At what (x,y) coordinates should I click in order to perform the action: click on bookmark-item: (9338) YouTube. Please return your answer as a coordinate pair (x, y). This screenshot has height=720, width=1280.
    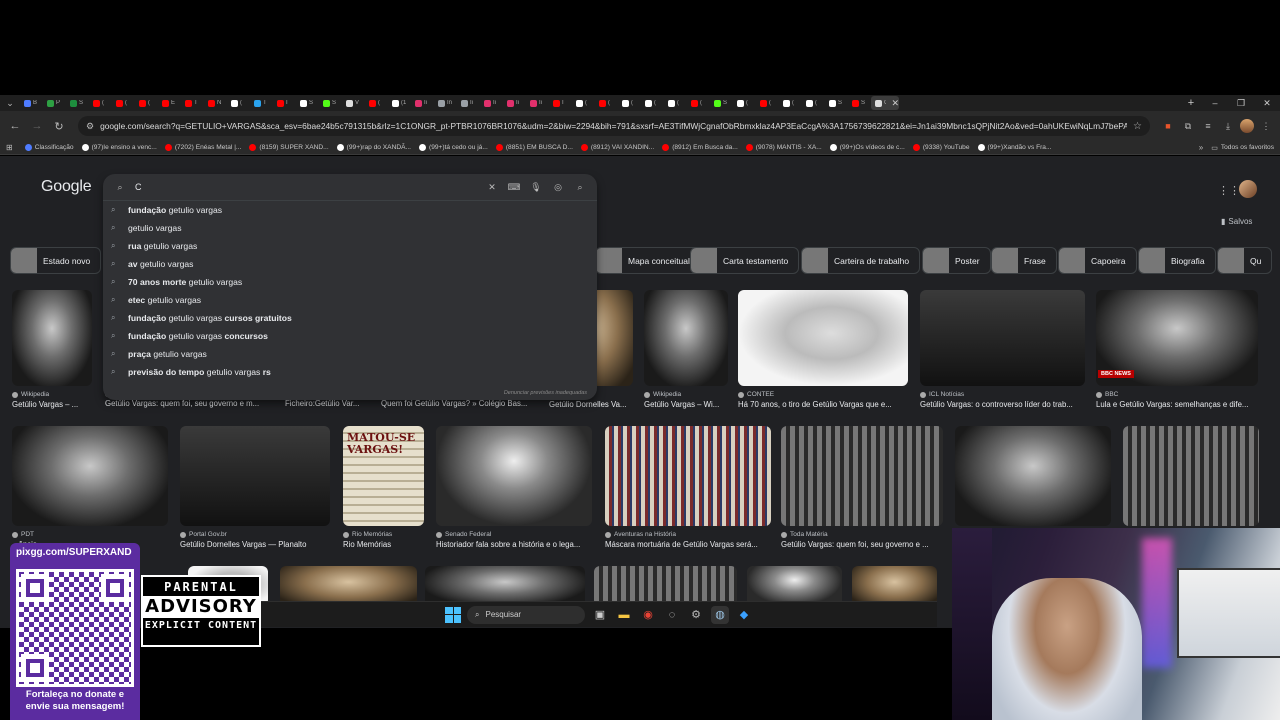
    Looking at the image, I should click on (941, 147).